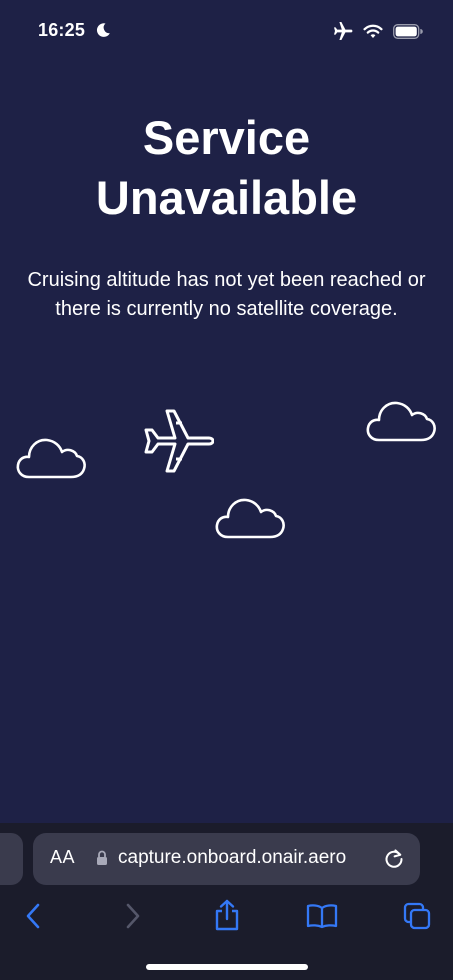 This screenshot has height=980, width=453. What do you see at coordinates (62, 30) in the screenshot?
I see `status-time: 16:25` at bounding box center [62, 30].